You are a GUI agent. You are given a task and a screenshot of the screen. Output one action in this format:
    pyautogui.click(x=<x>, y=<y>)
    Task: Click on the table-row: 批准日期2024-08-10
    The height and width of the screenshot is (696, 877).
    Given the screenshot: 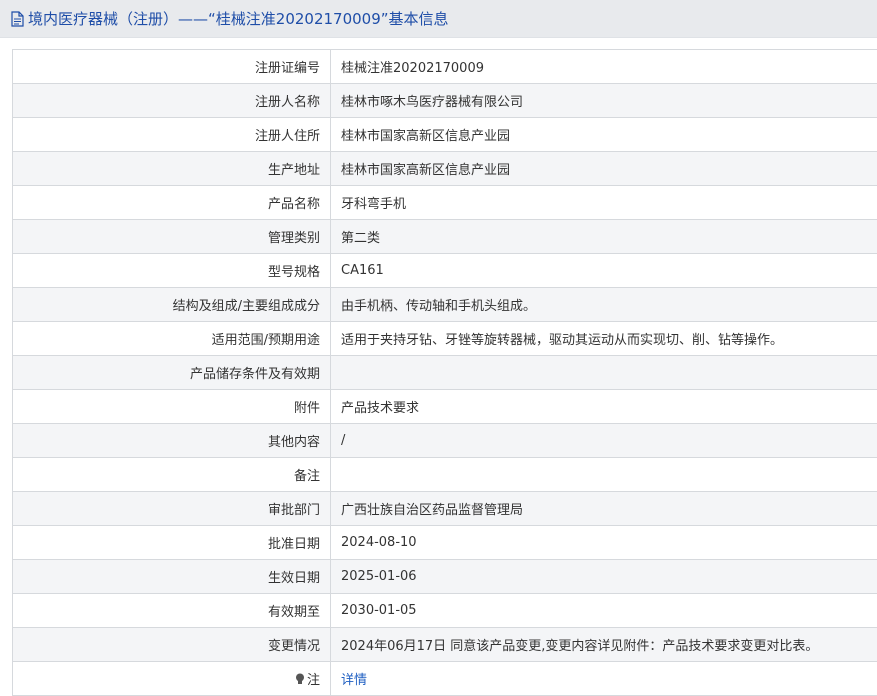 What is the action you would take?
    pyautogui.click(x=445, y=543)
    